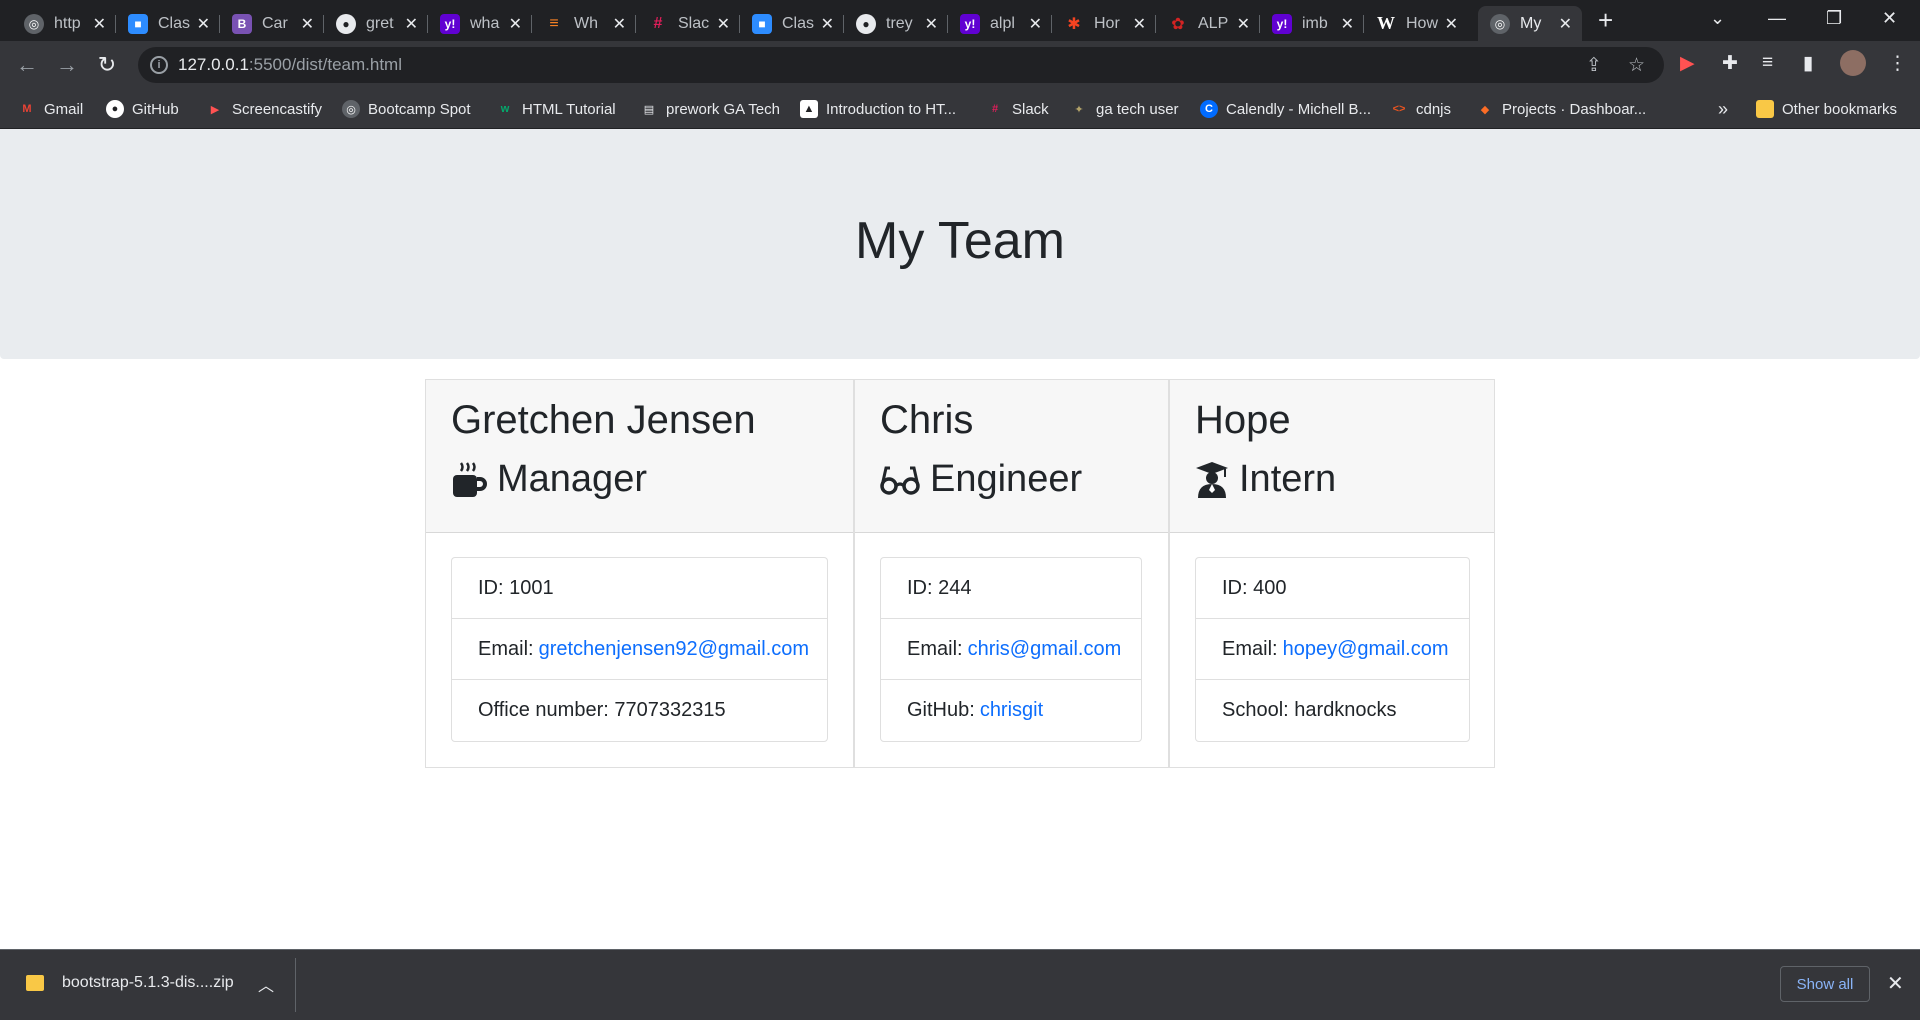  What do you see at coordinates (115, 109) in the screenshot?
I see `github-icon: ●` at bounding box center [115, 109].